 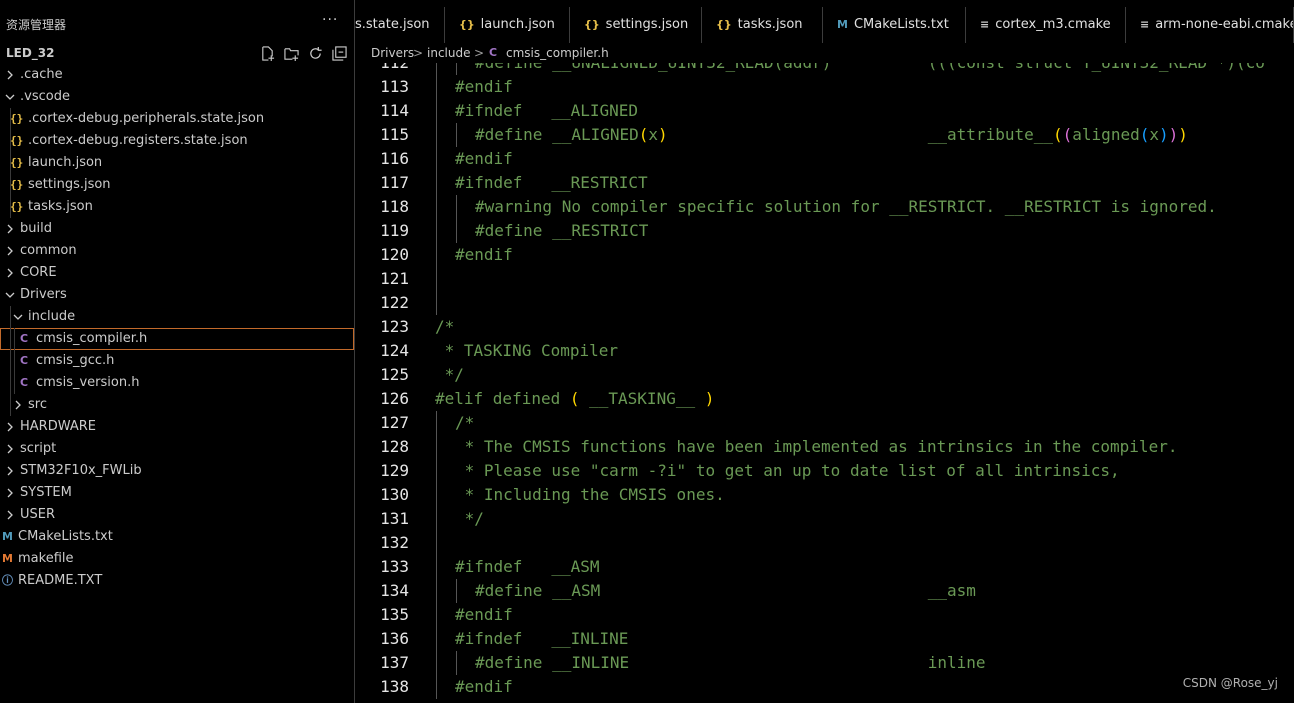 I want to click on code-line: 127 /*, so click(x=824, y=423).